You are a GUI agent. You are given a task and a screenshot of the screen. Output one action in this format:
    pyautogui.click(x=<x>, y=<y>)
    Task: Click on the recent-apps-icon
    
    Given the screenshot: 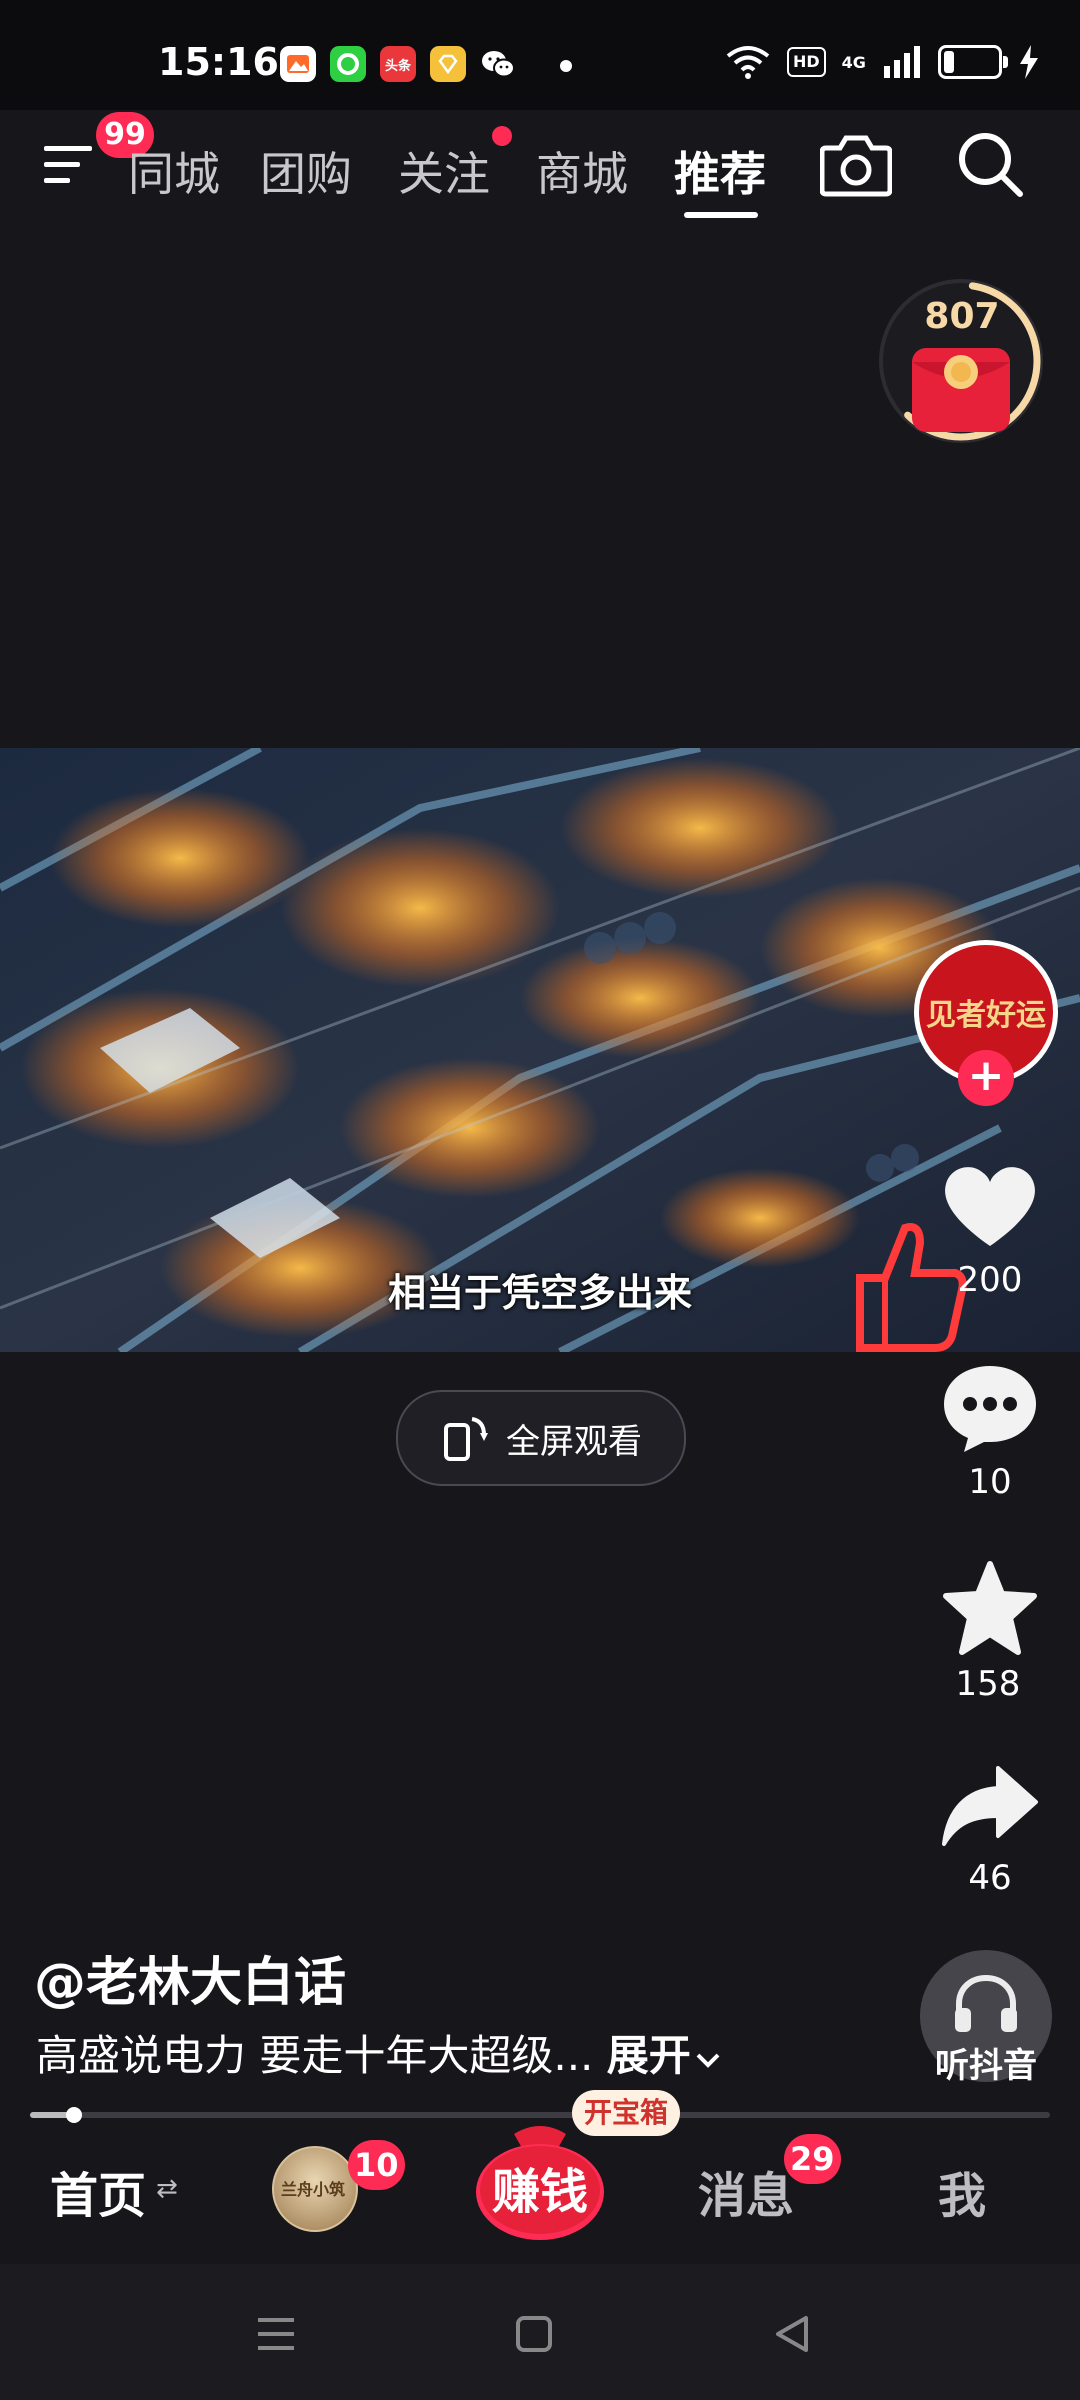 What is the action you would take?
    pyautogui.click(x=276, y=2334)
    